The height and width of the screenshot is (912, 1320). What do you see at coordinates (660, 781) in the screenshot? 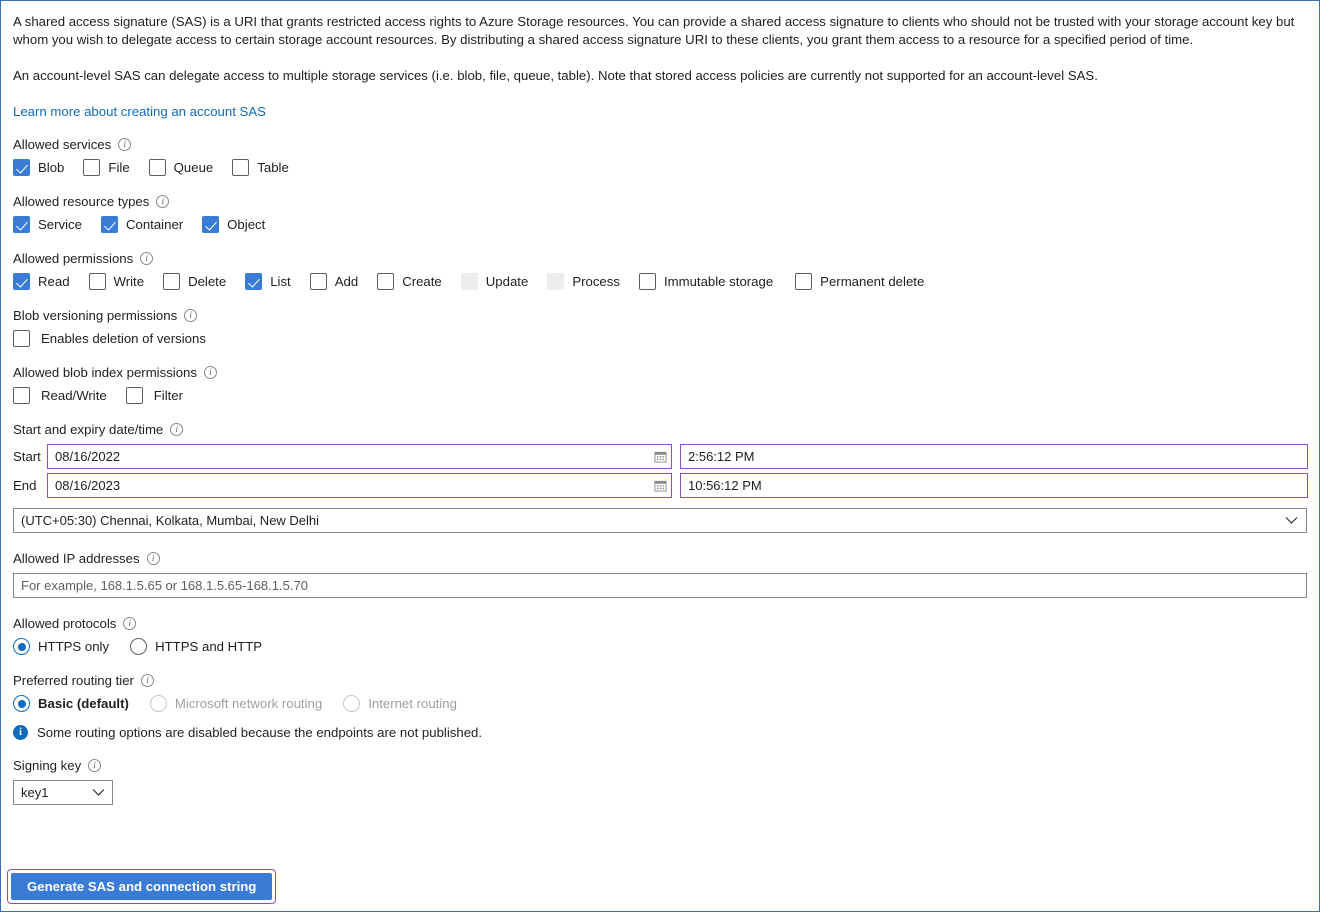
I see `signing-key-group: Signing key i key1` at bounding box center [660, 781].